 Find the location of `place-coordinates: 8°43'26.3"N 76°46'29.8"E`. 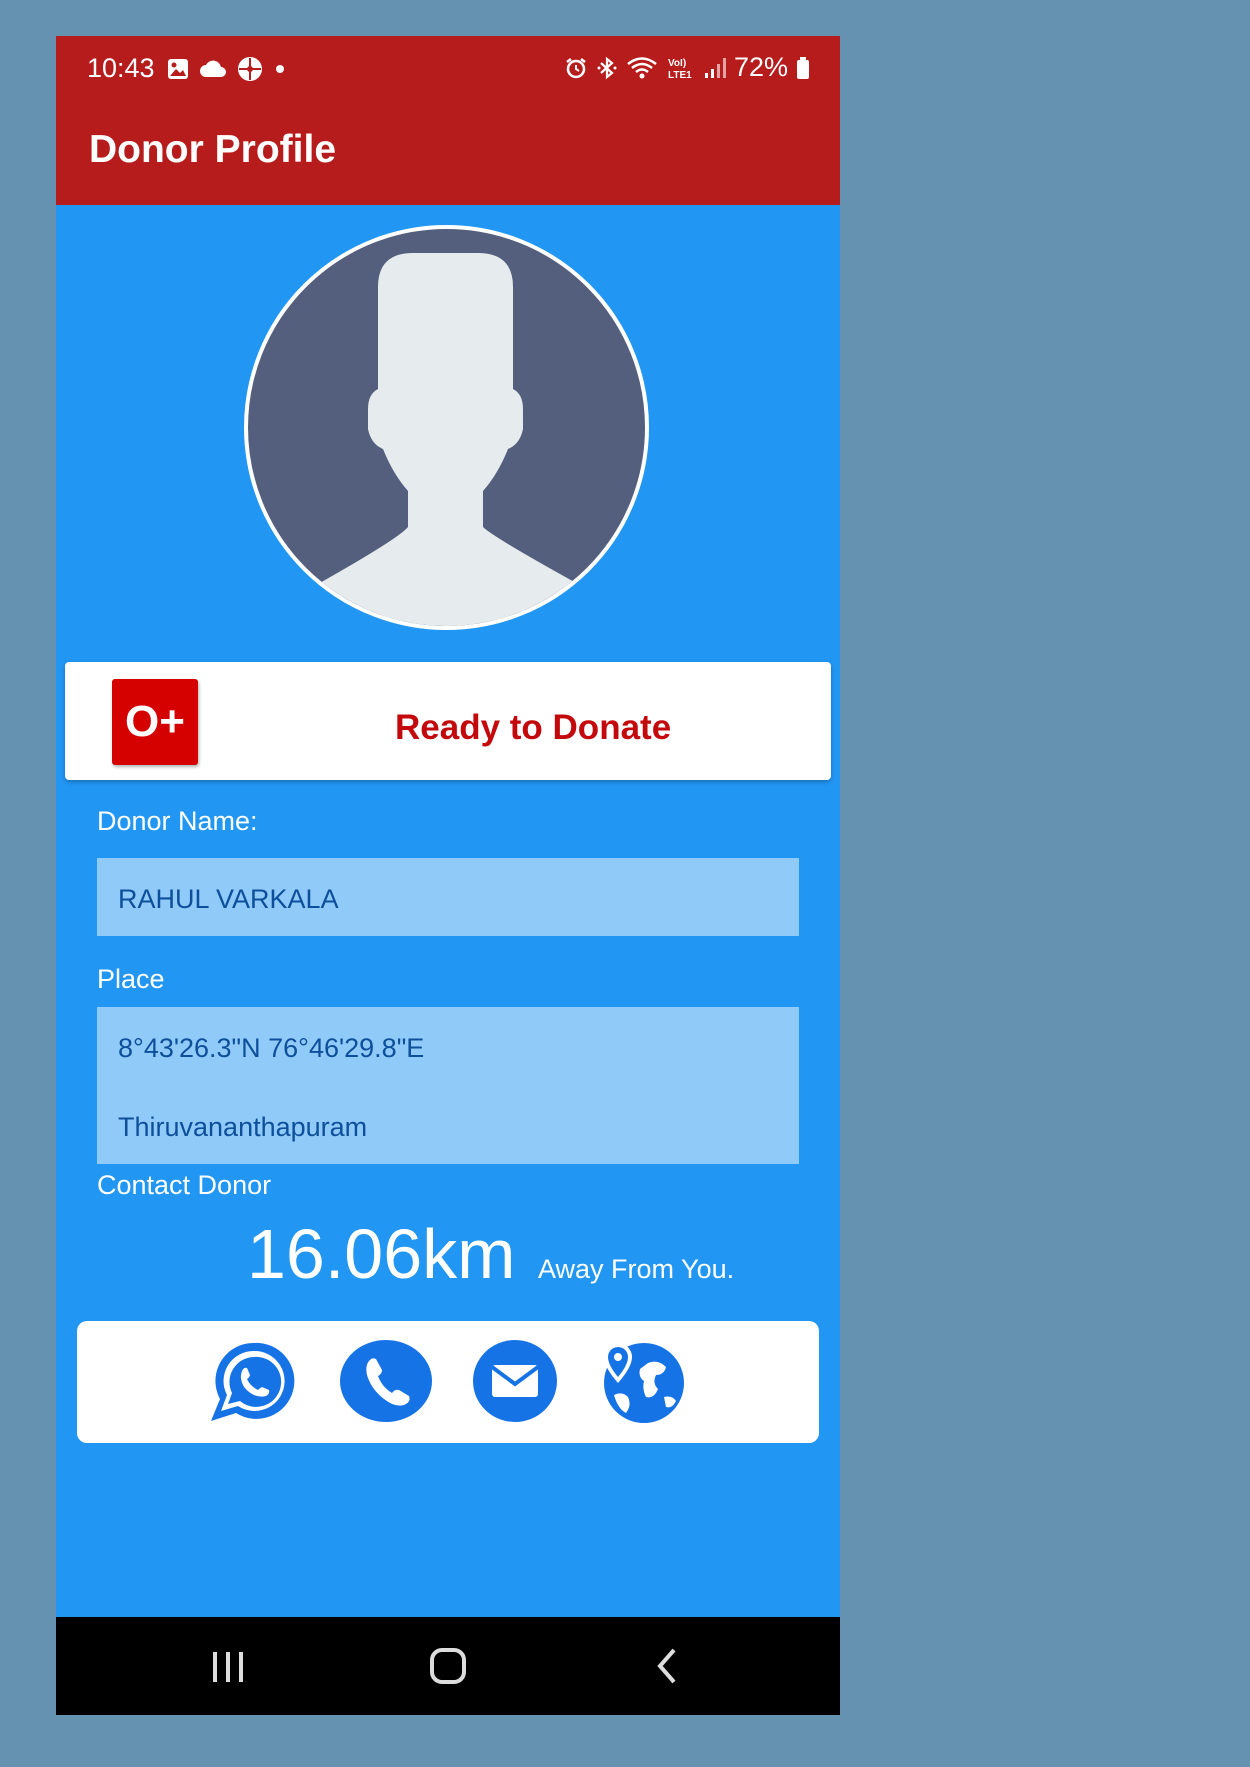

place-coordinates: 8°43'26.3"N 76°46'29.8"E is located at coordinates (271, 1048).